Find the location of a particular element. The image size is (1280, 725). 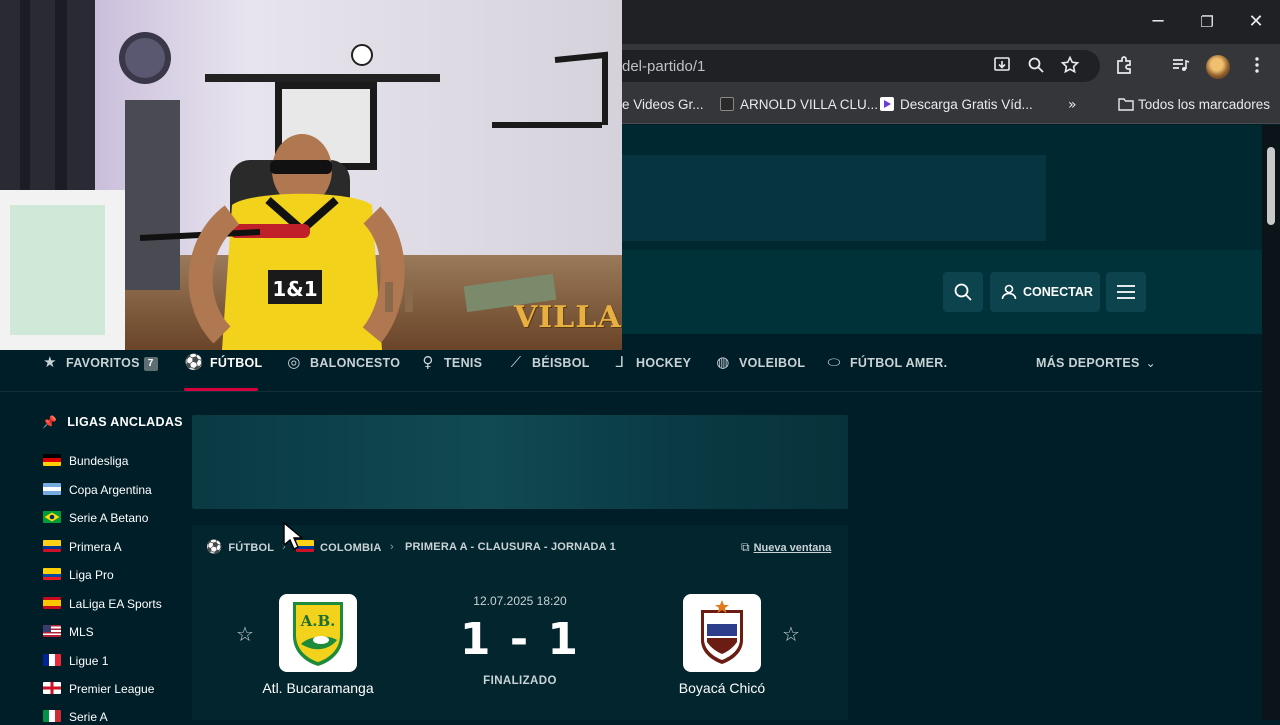

download-icon is located at coordinates (1002, 66).